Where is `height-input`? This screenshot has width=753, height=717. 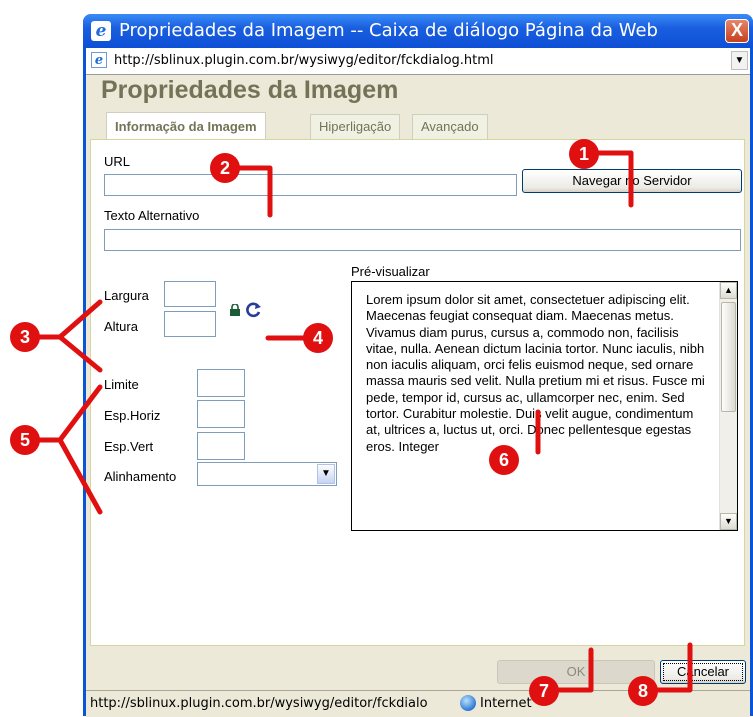
height-input is located at coordinates (190, 324).